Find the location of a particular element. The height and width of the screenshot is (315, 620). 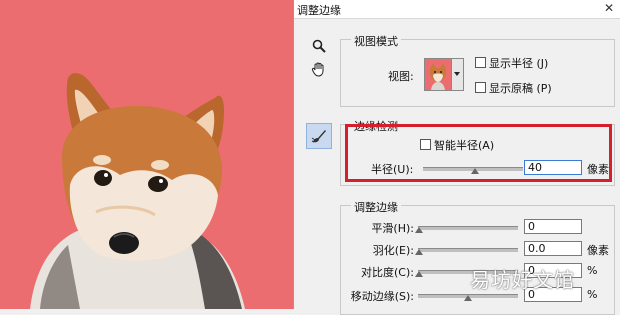

hand-icon is located at coordinates (317, 69).